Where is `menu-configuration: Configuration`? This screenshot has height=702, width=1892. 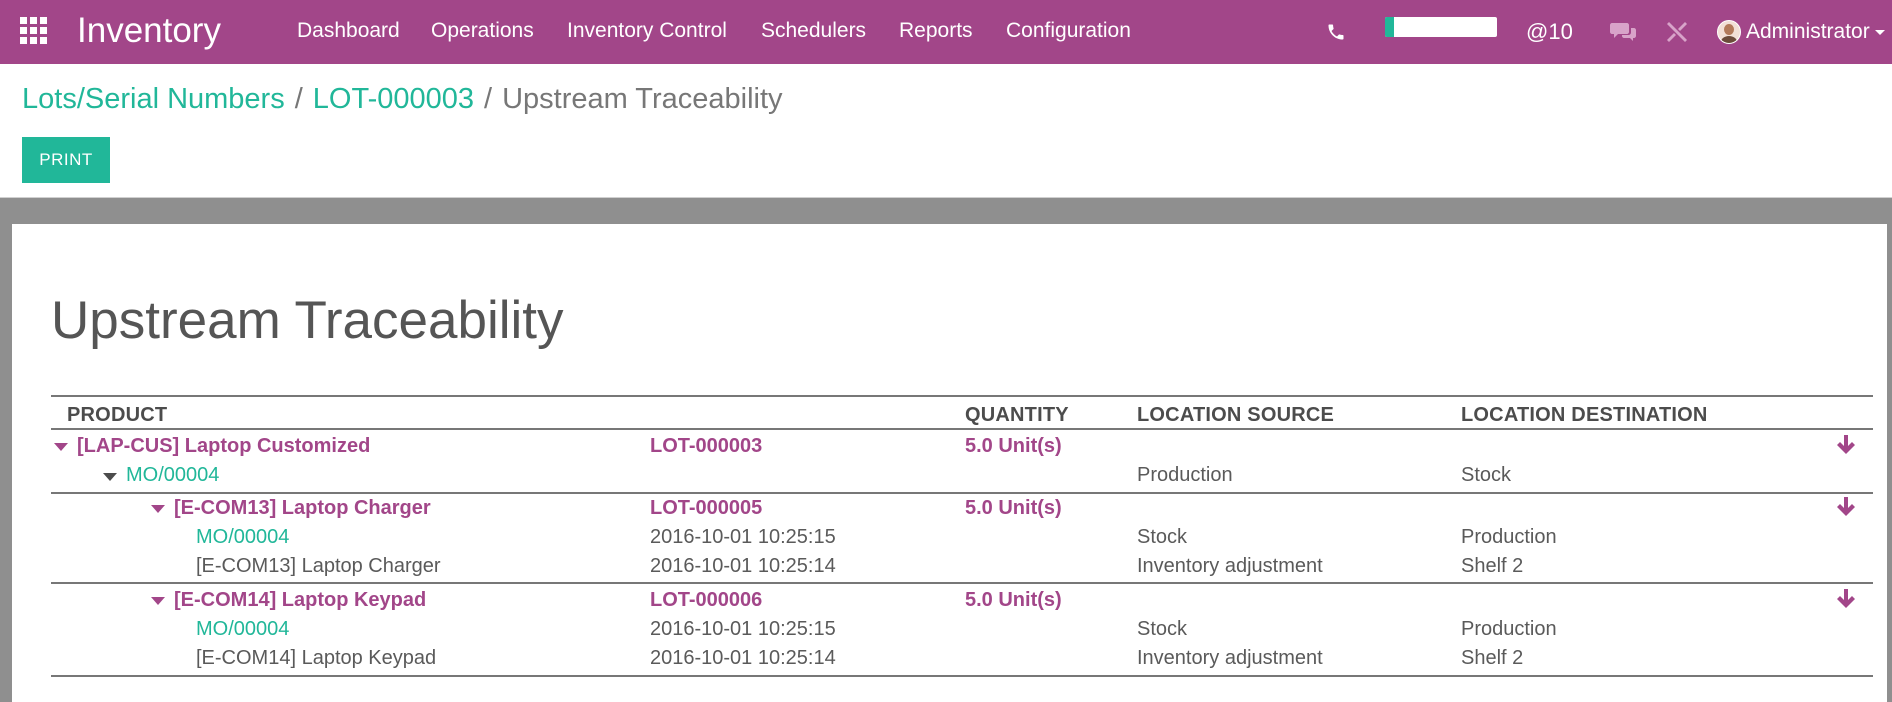 menu-configuration: Configuration is located at coordinates (1068, 31).